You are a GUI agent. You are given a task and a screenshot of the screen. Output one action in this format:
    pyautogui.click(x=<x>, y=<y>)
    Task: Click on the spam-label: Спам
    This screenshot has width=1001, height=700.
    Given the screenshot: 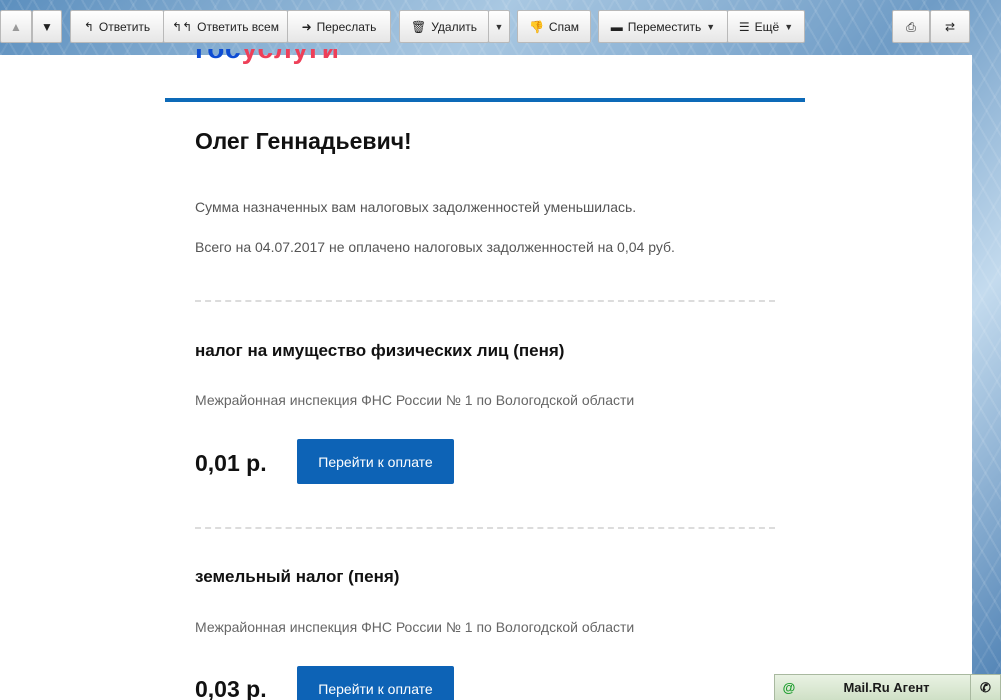 What is the action you would take?
    pyautogui.click(x=564, y=26)
    